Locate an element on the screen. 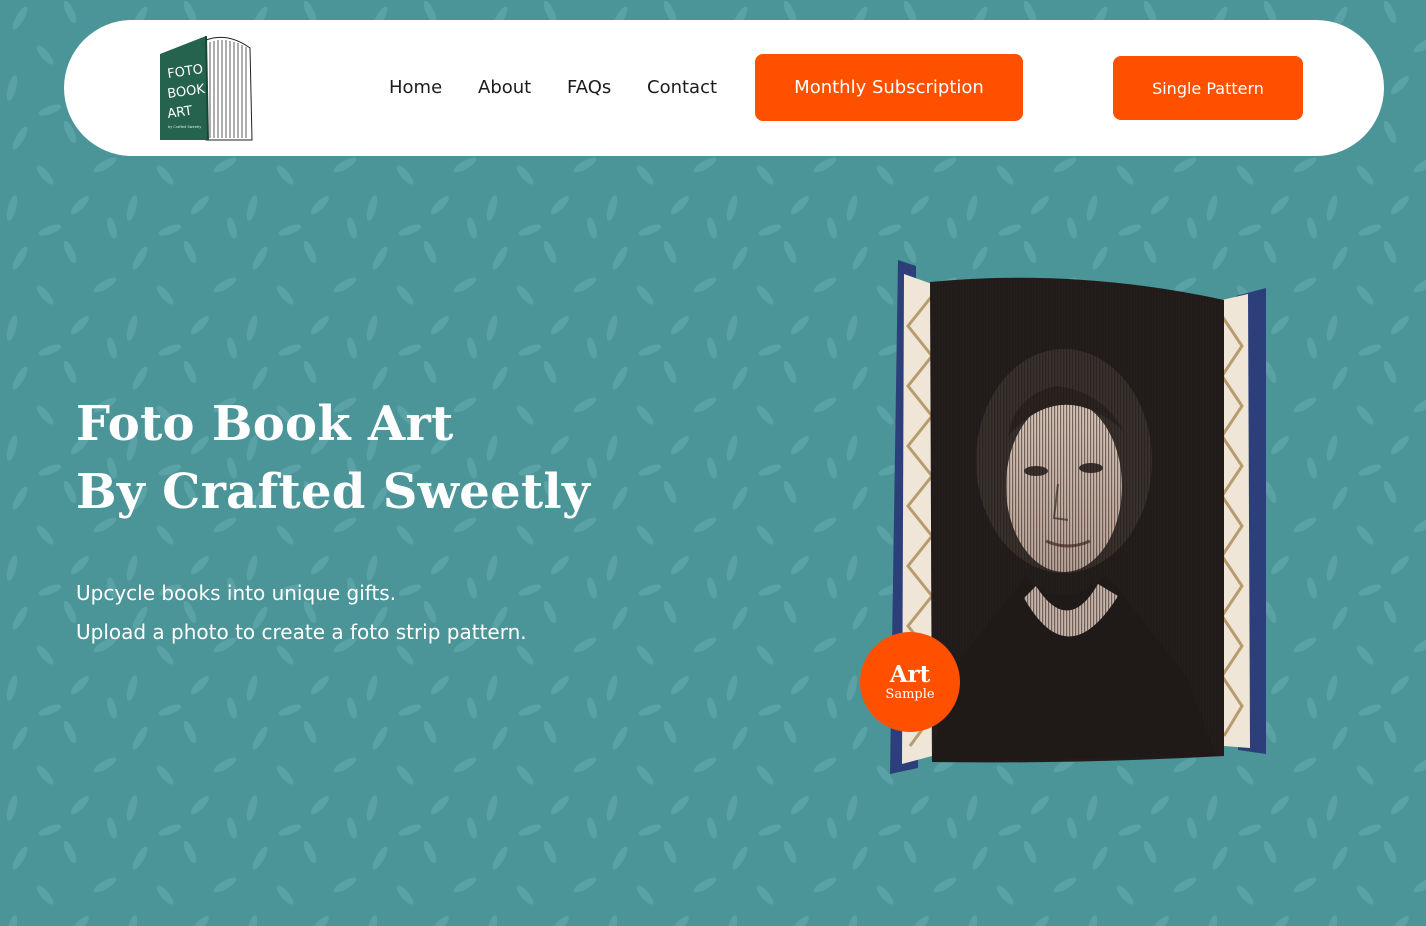 This screenshot has width=1426, height=926. art-sample-badge: Art Sample is located at coordinates (910, 682).